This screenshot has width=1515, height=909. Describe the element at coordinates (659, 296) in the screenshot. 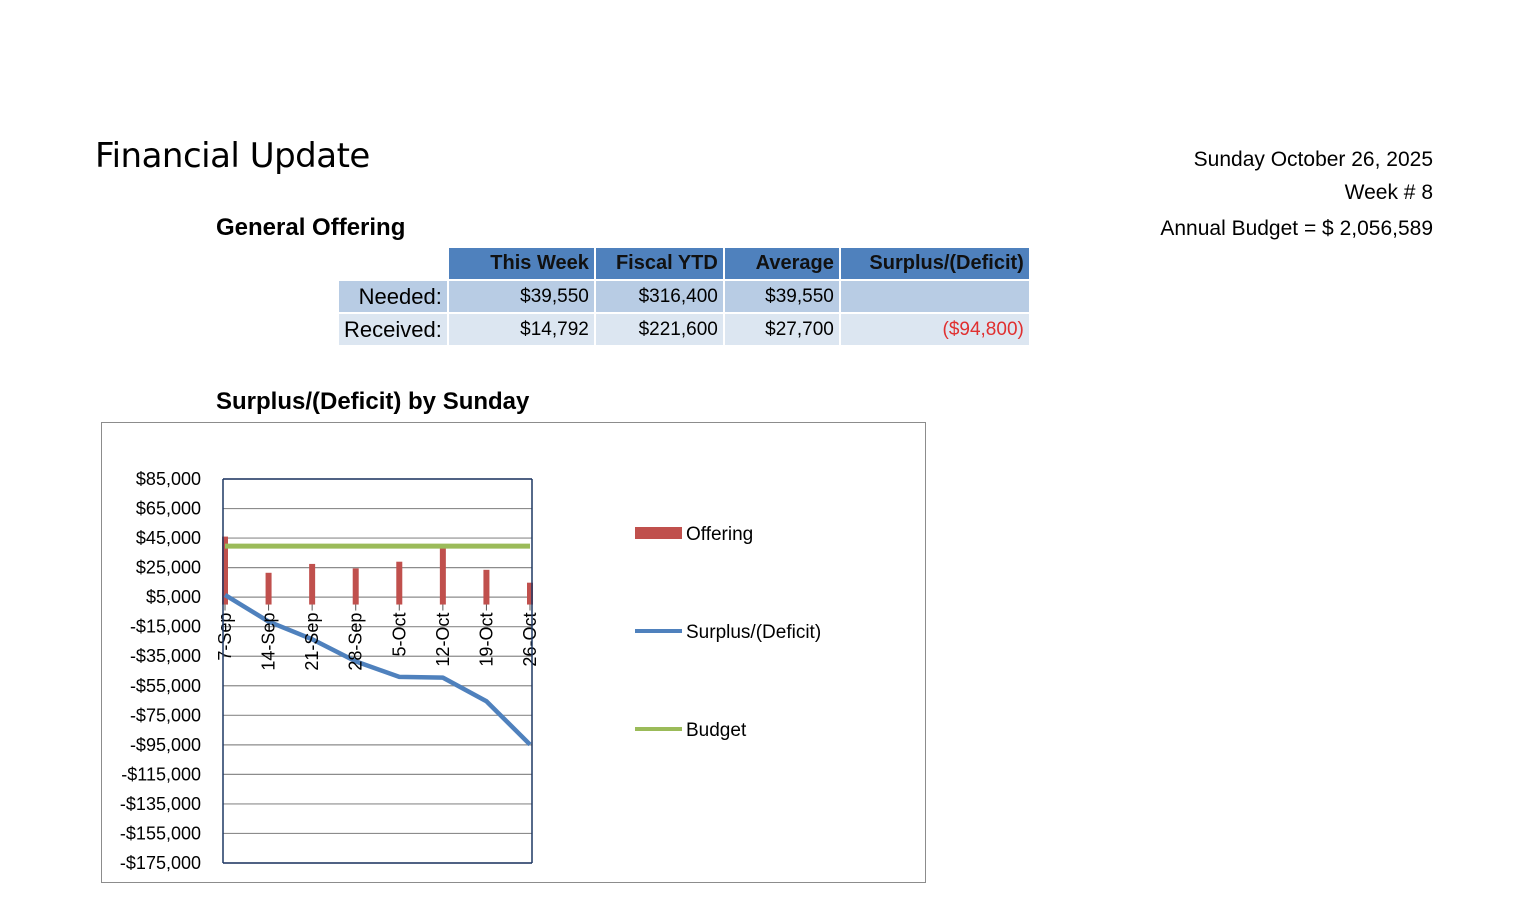

I see `needed-fiscal-ytd: $316,400` at that location.